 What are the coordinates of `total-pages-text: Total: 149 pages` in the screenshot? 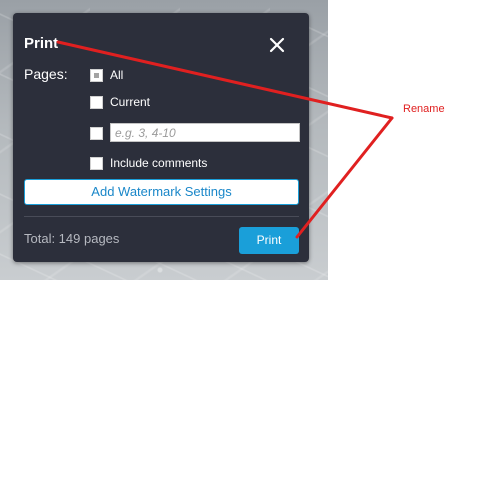 It's located at (72, 238).